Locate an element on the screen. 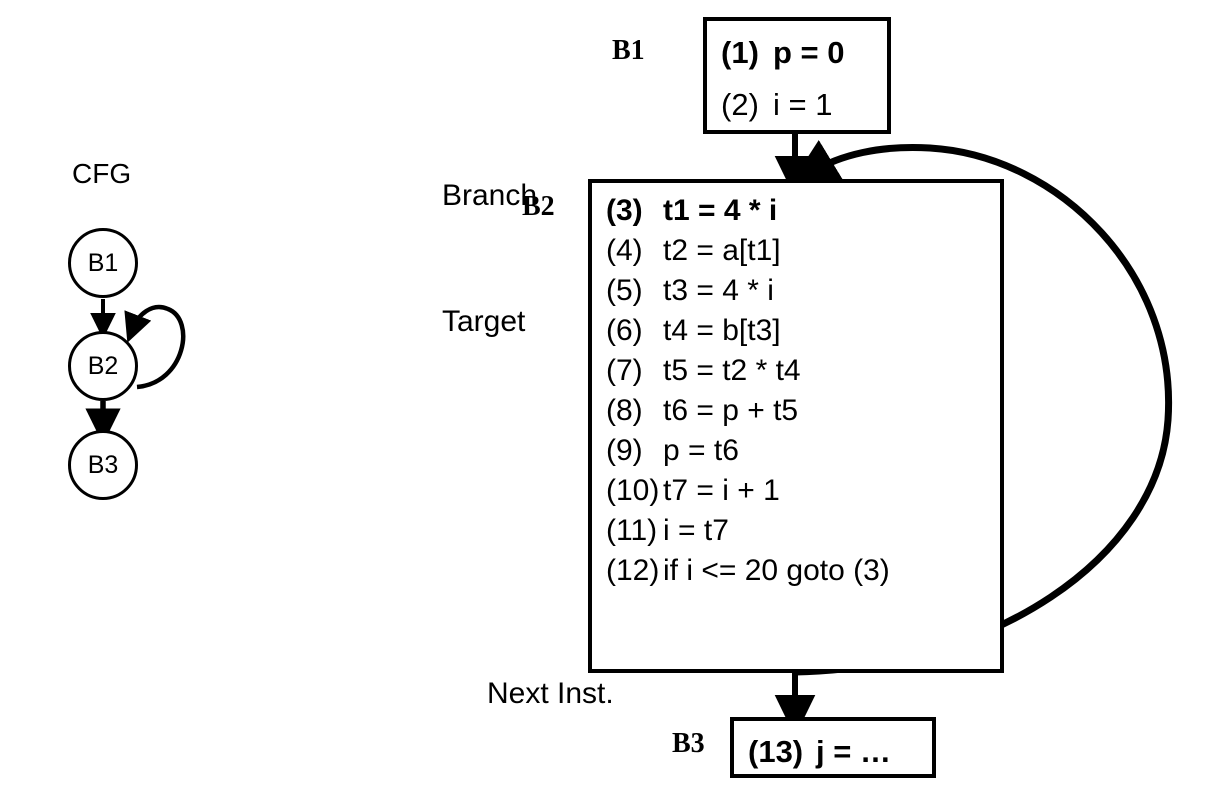 The width and height of the screenshot is (1206, 794). code-line-text: i = 1 is located at coordinates (803, 104).